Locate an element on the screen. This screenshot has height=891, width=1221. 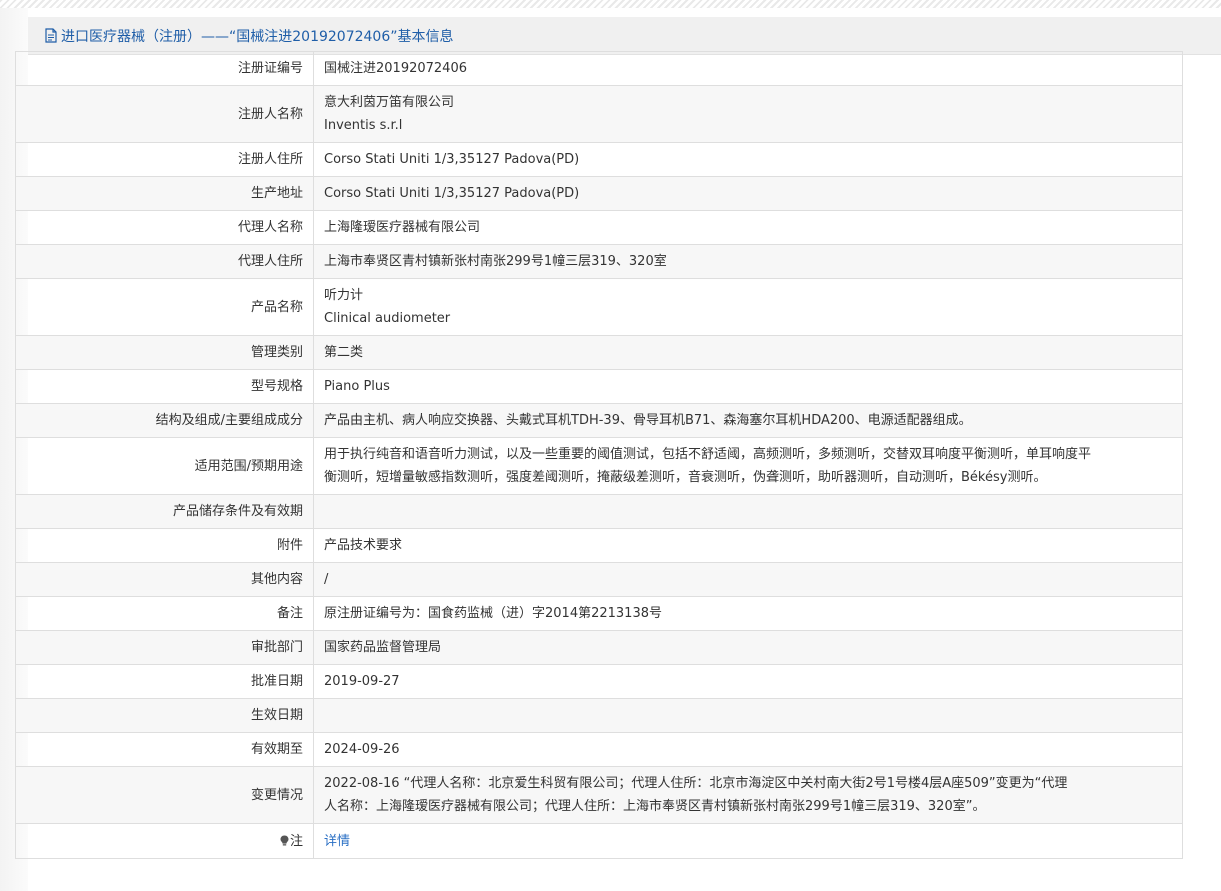
table-row: 产品名称 听力计 Clinical audiometer is located at coordinates (599, 307).